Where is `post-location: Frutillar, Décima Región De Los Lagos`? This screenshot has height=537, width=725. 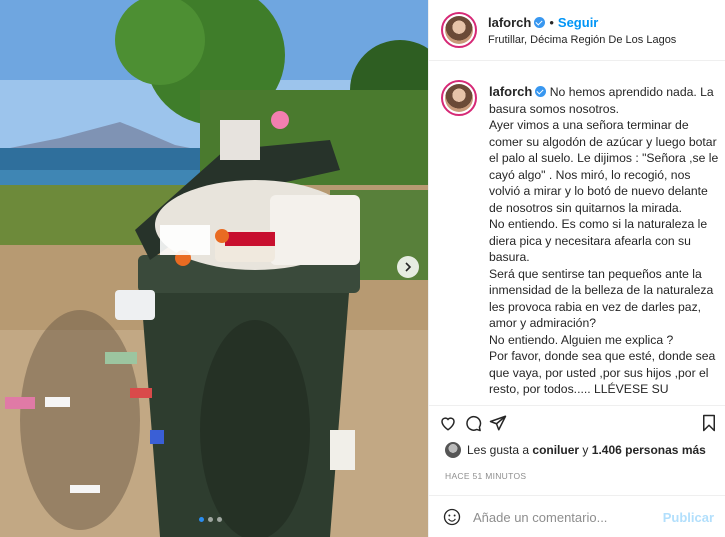 post-location: Frutillar, Décima Región De Los Lagos is located at coordinates (582, 40).